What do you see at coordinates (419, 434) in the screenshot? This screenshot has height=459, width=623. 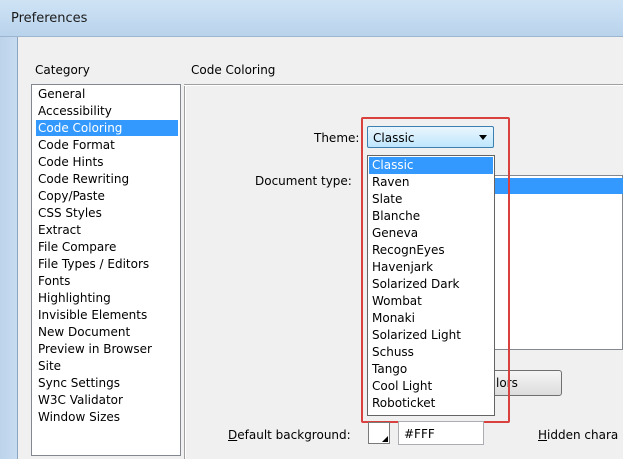 I see `default-background-value: #FFF` at bounding box center [419, 434].